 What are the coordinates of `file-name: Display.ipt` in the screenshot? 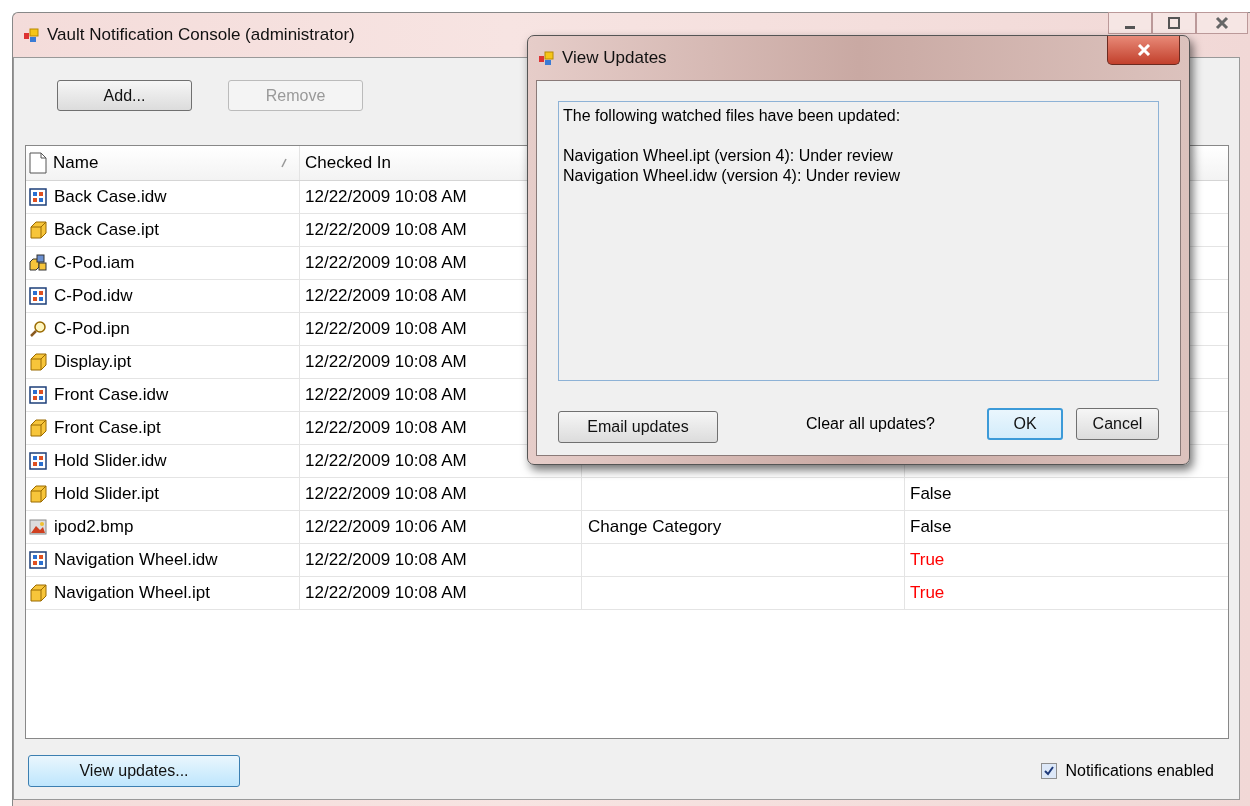 It's located at (93, 362).